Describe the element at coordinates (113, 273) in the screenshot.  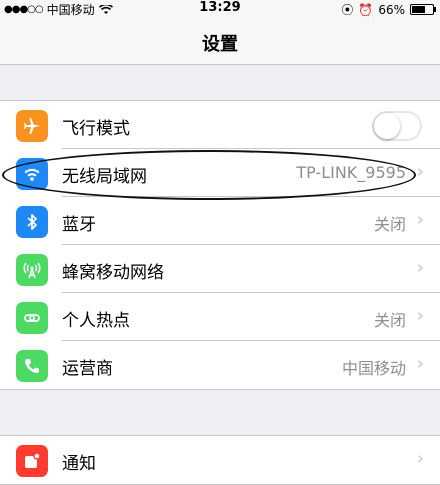
I see `row-label: 蜂窝移动网络` at that location.